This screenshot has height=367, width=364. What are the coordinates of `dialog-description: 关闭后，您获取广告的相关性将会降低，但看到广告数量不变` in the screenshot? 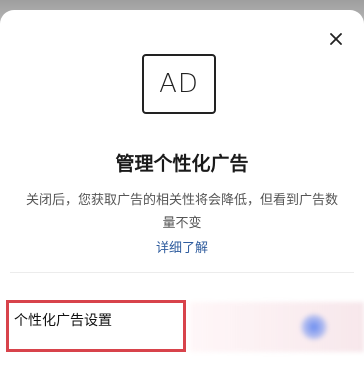 It's located at (181, 212).